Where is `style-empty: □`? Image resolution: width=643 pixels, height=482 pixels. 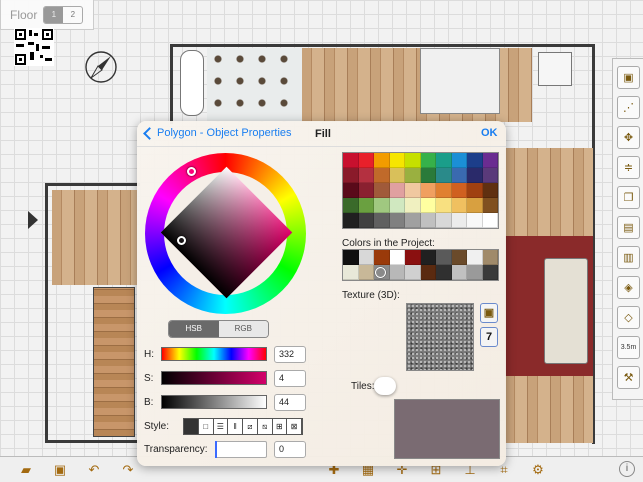
style-empty: □ is located at coordinates (206, 426).